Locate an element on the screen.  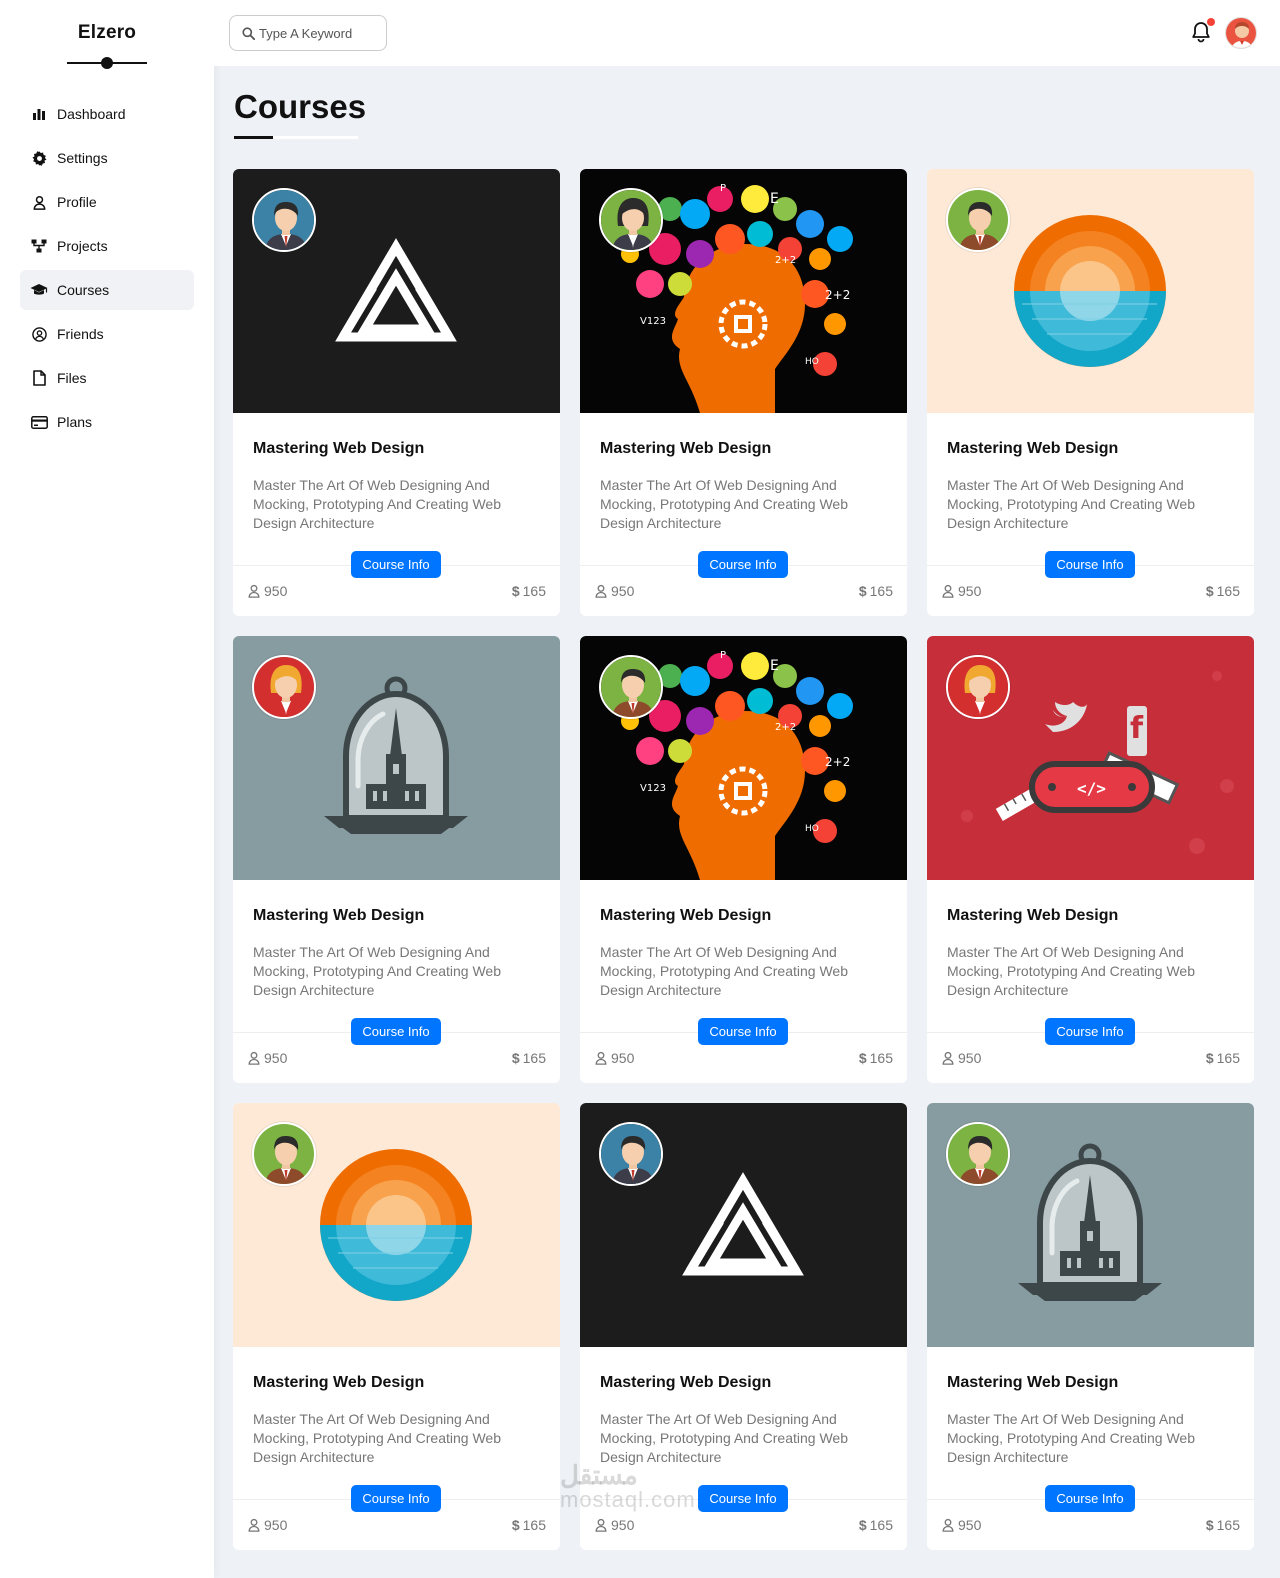
sidebar-item-label: Courses is located at coordinates (83, 290).